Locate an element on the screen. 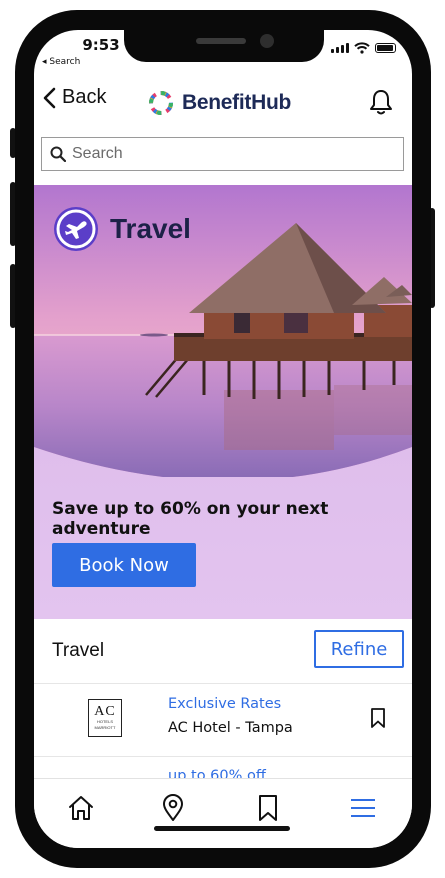 The image size is (445, 878). notifications-button is located at coordinates (381, 104).